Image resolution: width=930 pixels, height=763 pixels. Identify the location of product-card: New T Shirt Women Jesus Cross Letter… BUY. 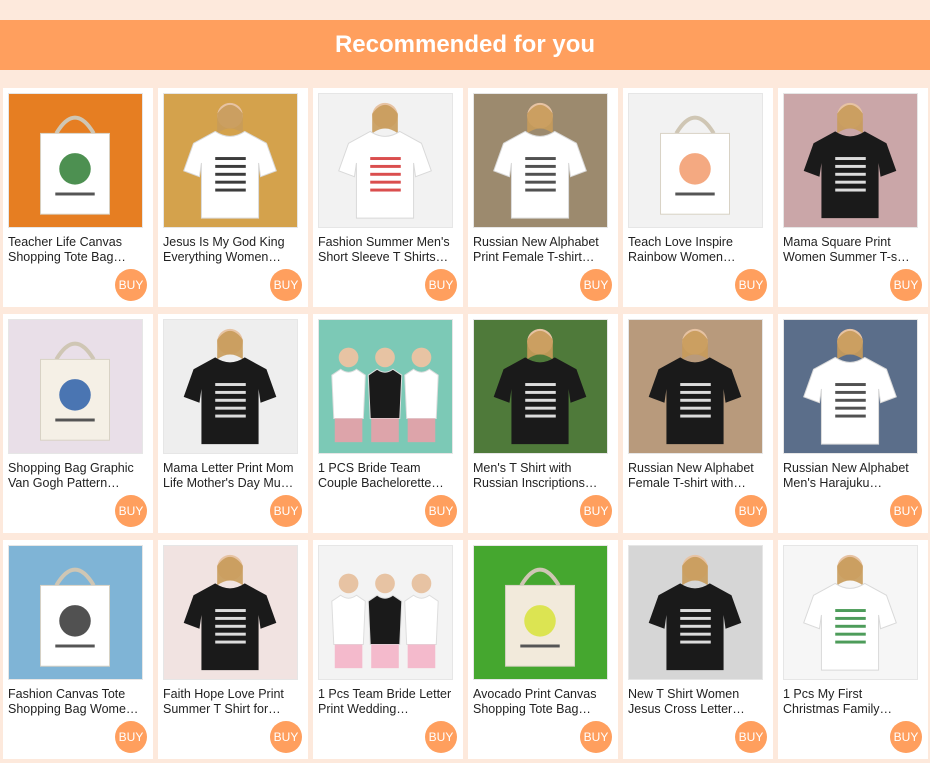
(698, 649).